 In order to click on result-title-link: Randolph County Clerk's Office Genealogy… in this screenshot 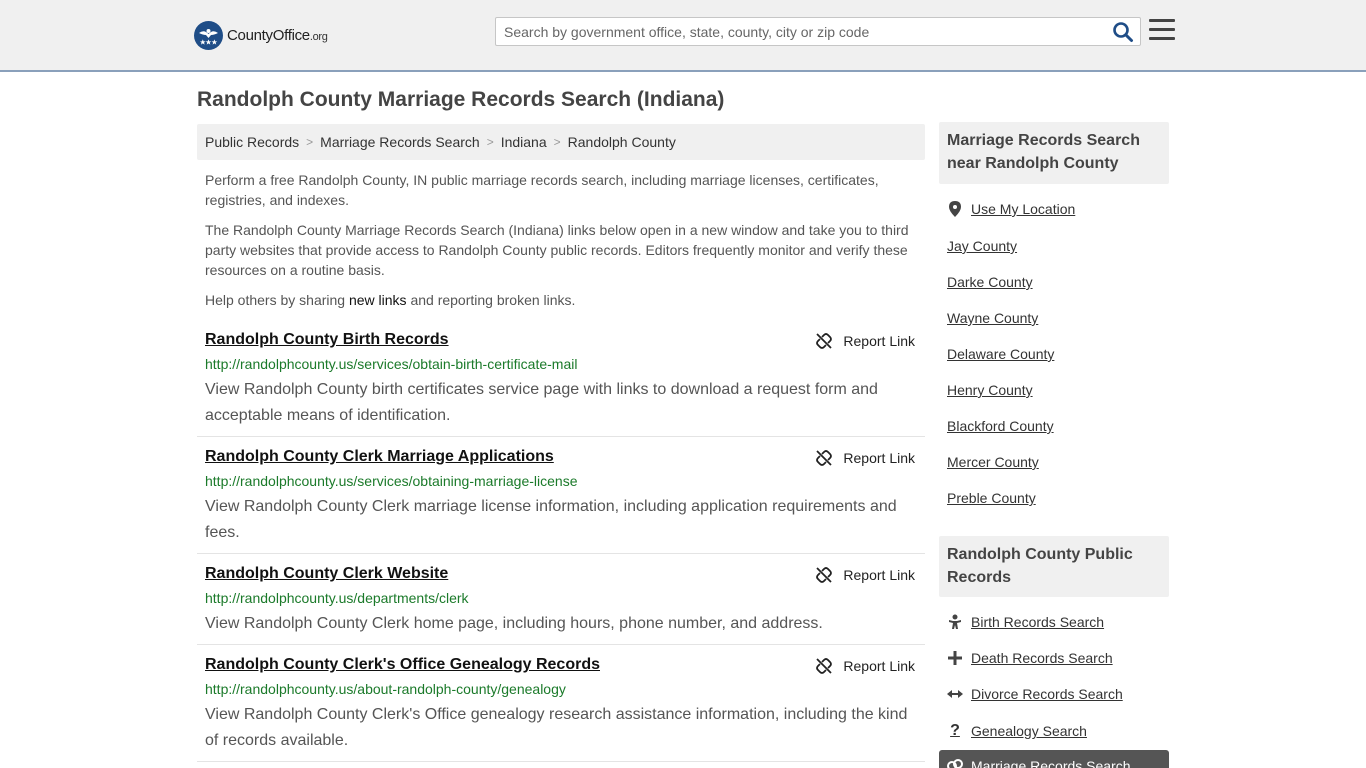, I will do `click(402, 665)`.